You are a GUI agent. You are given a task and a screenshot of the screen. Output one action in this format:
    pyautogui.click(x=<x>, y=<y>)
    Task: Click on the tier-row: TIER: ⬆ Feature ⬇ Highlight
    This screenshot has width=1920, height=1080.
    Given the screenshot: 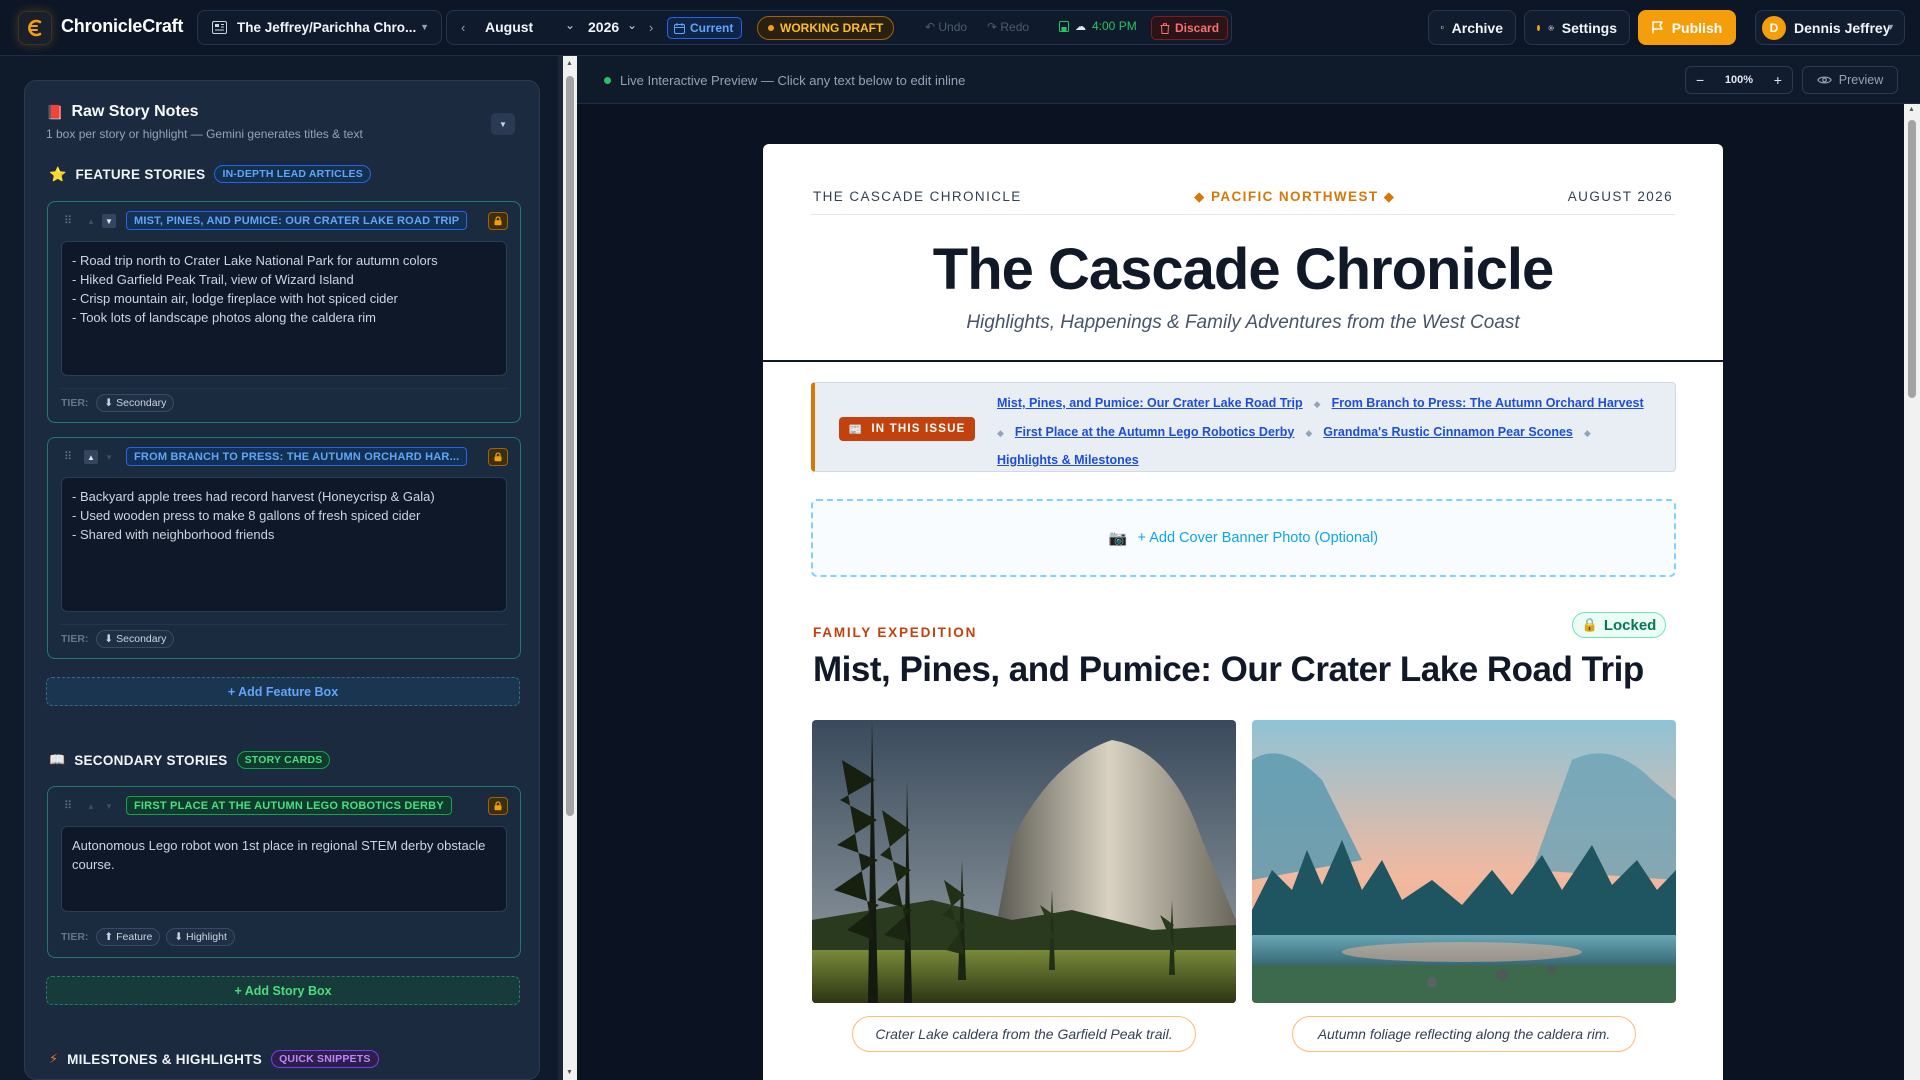 What is the action you would take?
    pyautogui.click(x=148, y=937)
    